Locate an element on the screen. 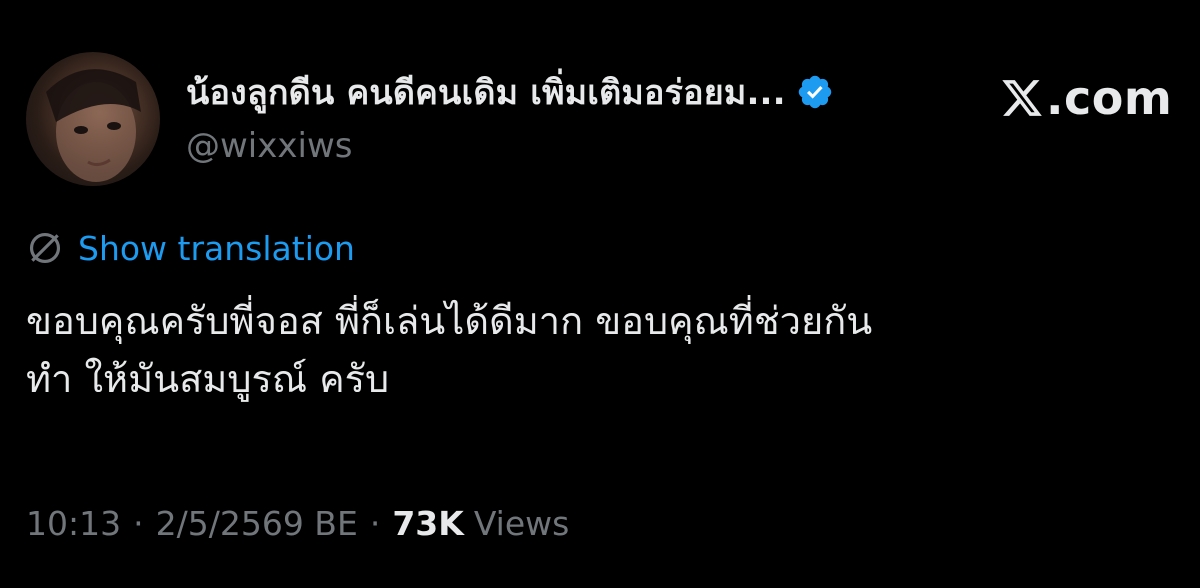  tweet-meta: 10:13 · 2/5/2569 BE · 73K Views is located at coordinates (297, 523).